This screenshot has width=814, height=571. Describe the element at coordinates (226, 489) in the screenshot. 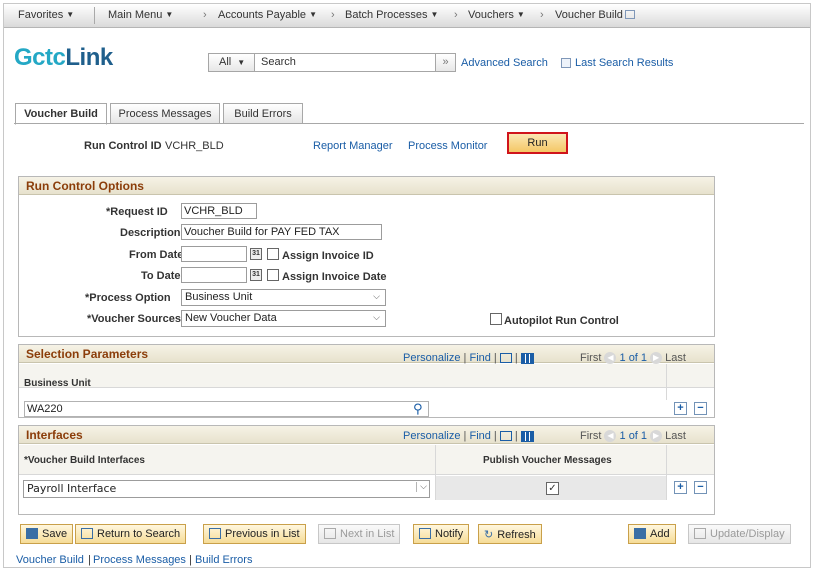

I see `voucher-build-interface-select: Payroll Interface ⌵` at that location.